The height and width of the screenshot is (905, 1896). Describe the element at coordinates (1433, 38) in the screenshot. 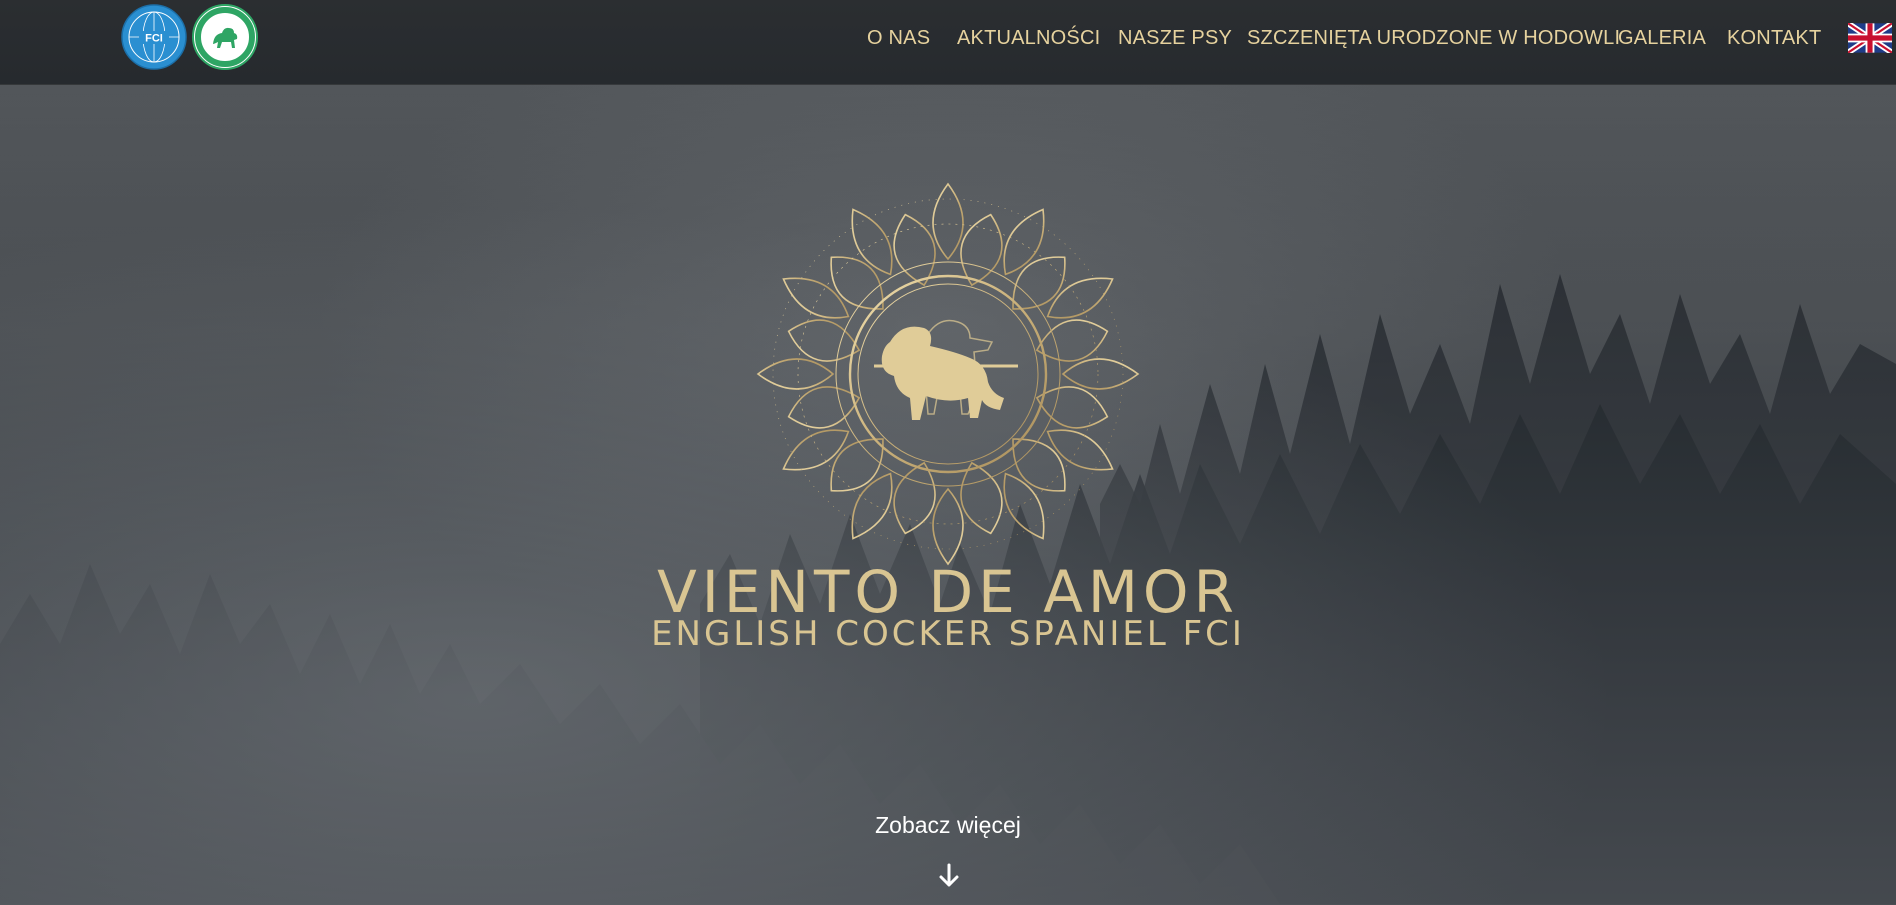

I see `nav-item-szczenieta: SZCZENIĘTA URODZONE W HODOWLI` at that location.